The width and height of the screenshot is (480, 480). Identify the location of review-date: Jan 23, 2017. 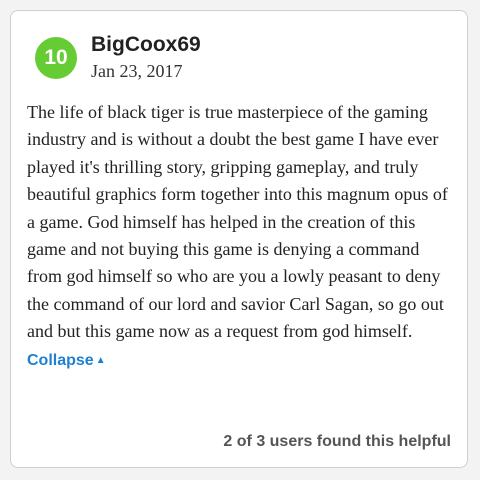
(137, 71).